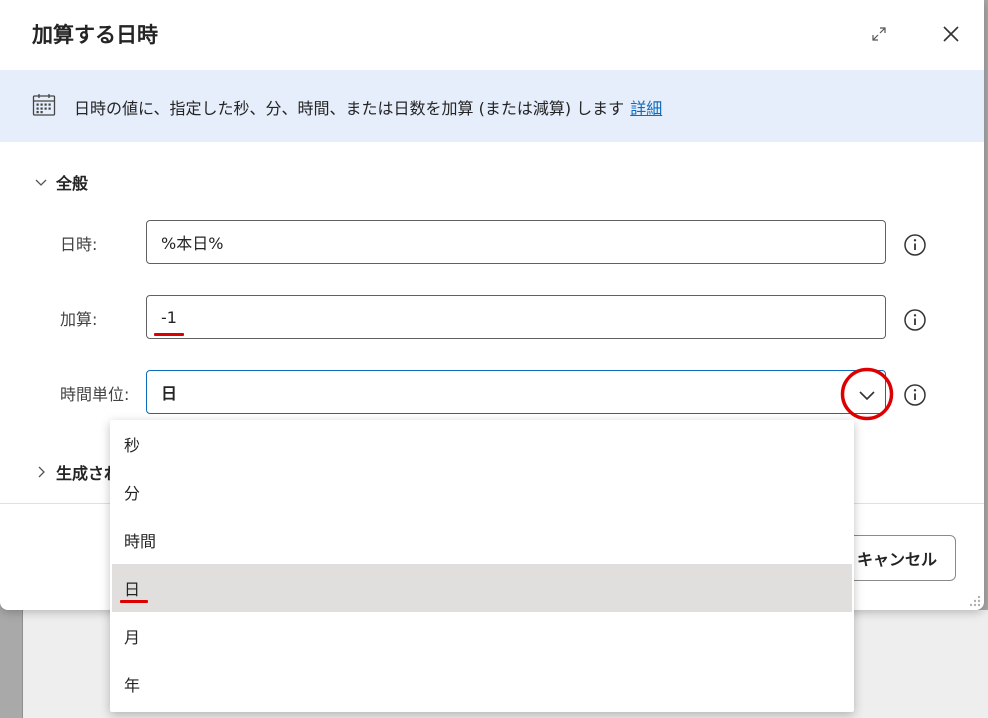 The height and width of the screenshot is (718, 988). What do you see at coordinates (79, 244) in the screenshot?
I see `datetime-label: 日時:` at bounding box center [79, 244].